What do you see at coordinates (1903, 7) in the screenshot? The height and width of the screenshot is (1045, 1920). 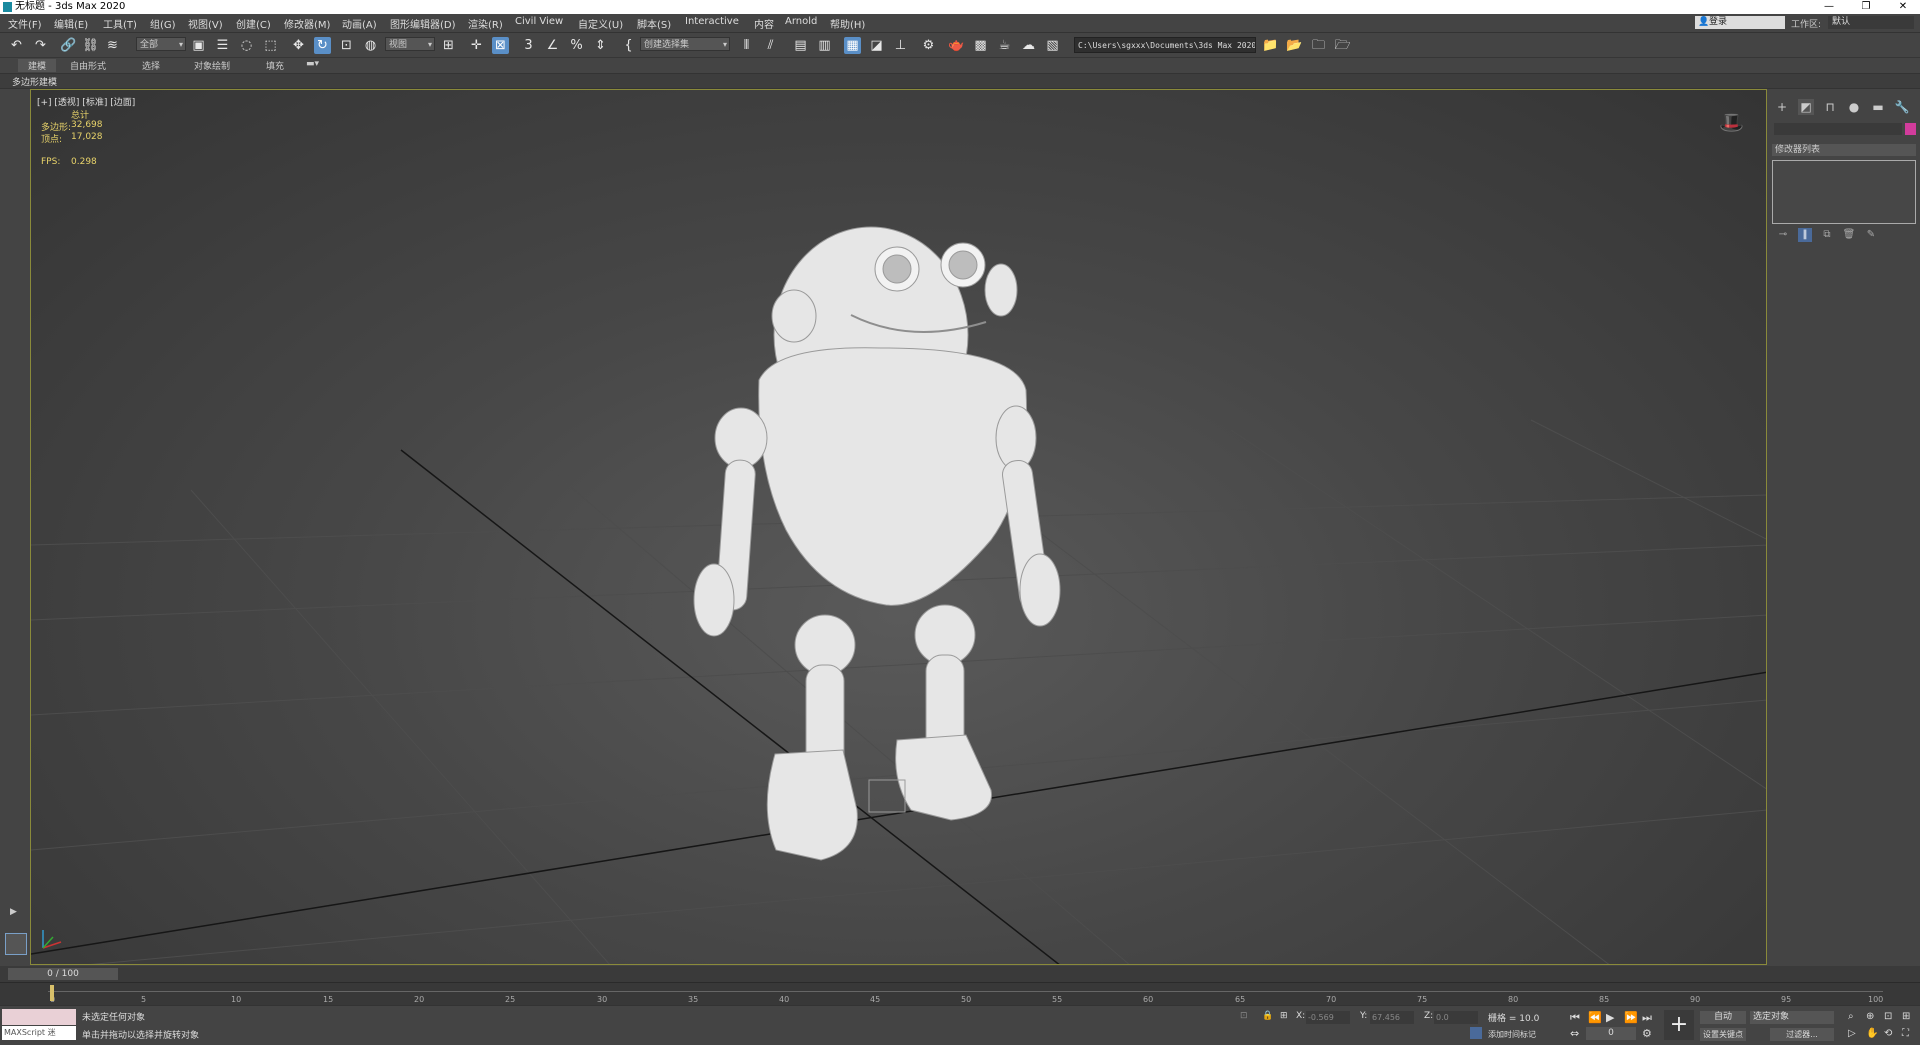 I see `close-button: ✕` at bounding box center [1903, 7].